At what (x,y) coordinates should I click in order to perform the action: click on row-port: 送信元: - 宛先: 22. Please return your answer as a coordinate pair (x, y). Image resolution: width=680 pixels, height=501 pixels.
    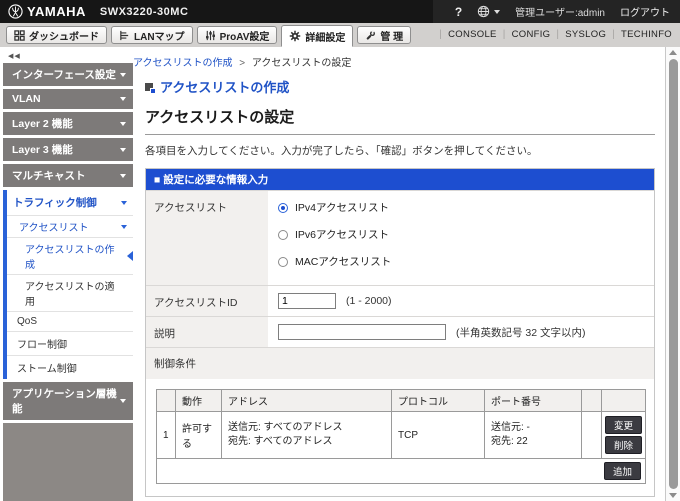
    Looking at the image, I should click on (533, 435).